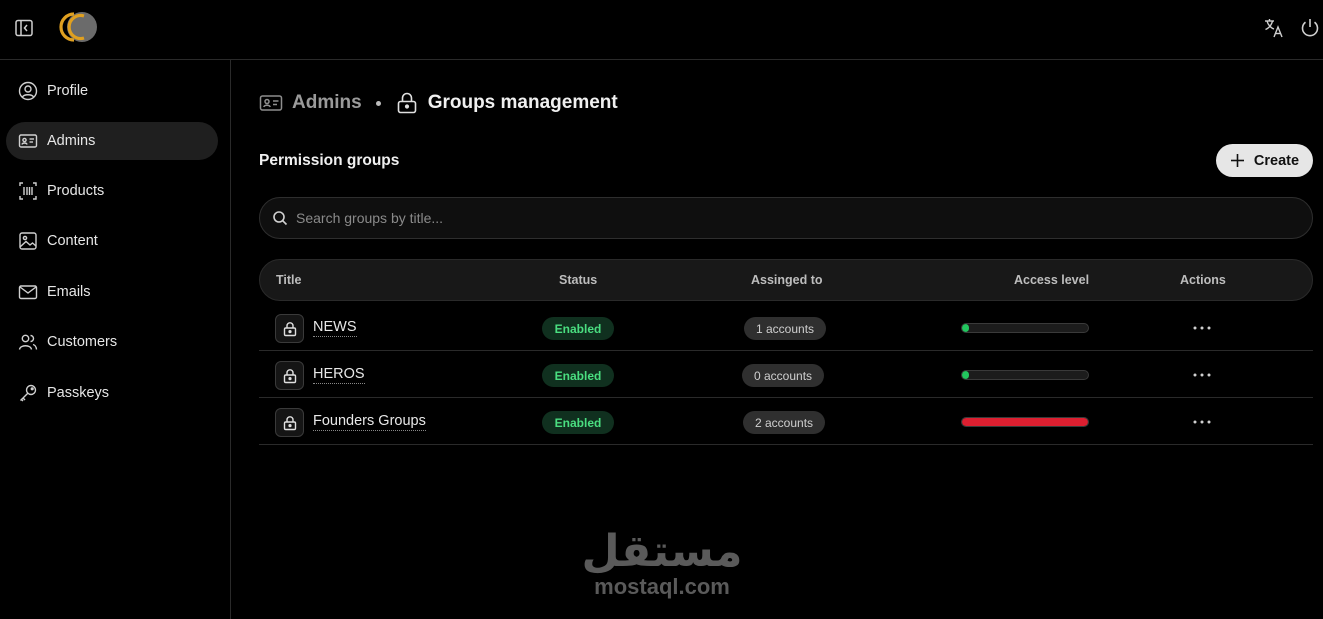 The width and height of the screenshot is (1323, 619). I want to click on breadcrumb: Admins Groups management, so click(438, 103).